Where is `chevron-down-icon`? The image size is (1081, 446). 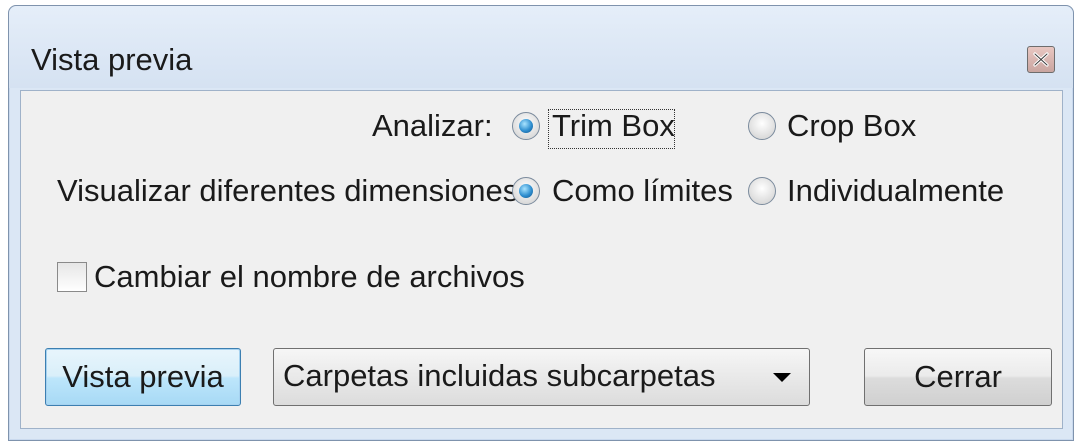 chevron-down-icon is located at coordinates (782, 377).